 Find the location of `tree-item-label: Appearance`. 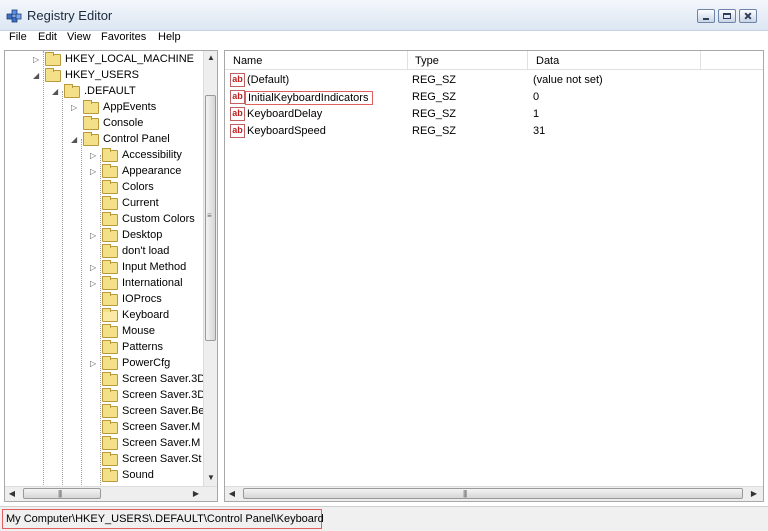

tree-item-label: Appearance is located at coordinates (152, 171).